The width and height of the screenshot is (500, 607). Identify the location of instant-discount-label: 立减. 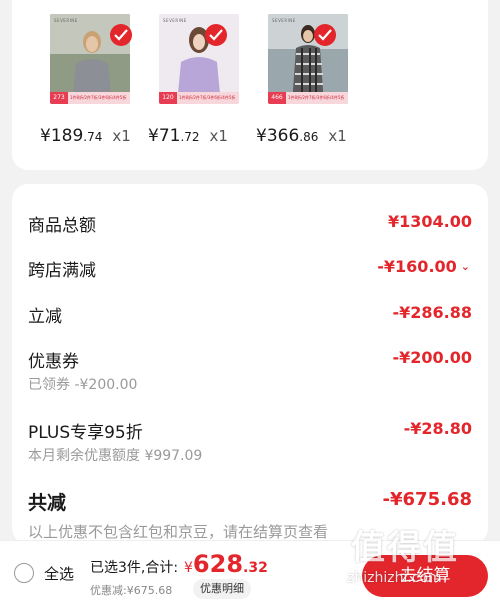
(45, 317).